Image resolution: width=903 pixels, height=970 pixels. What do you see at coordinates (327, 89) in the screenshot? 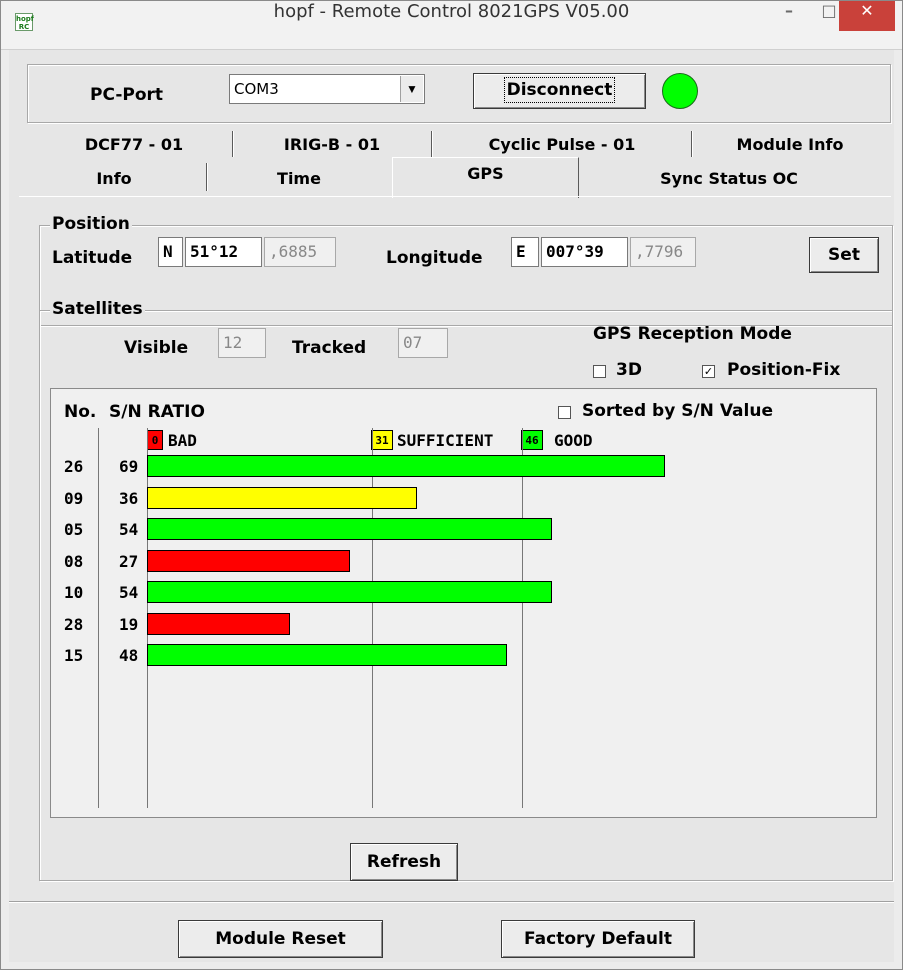
I see `port-select: COM3 ▼` at bounding box center [327, 89].